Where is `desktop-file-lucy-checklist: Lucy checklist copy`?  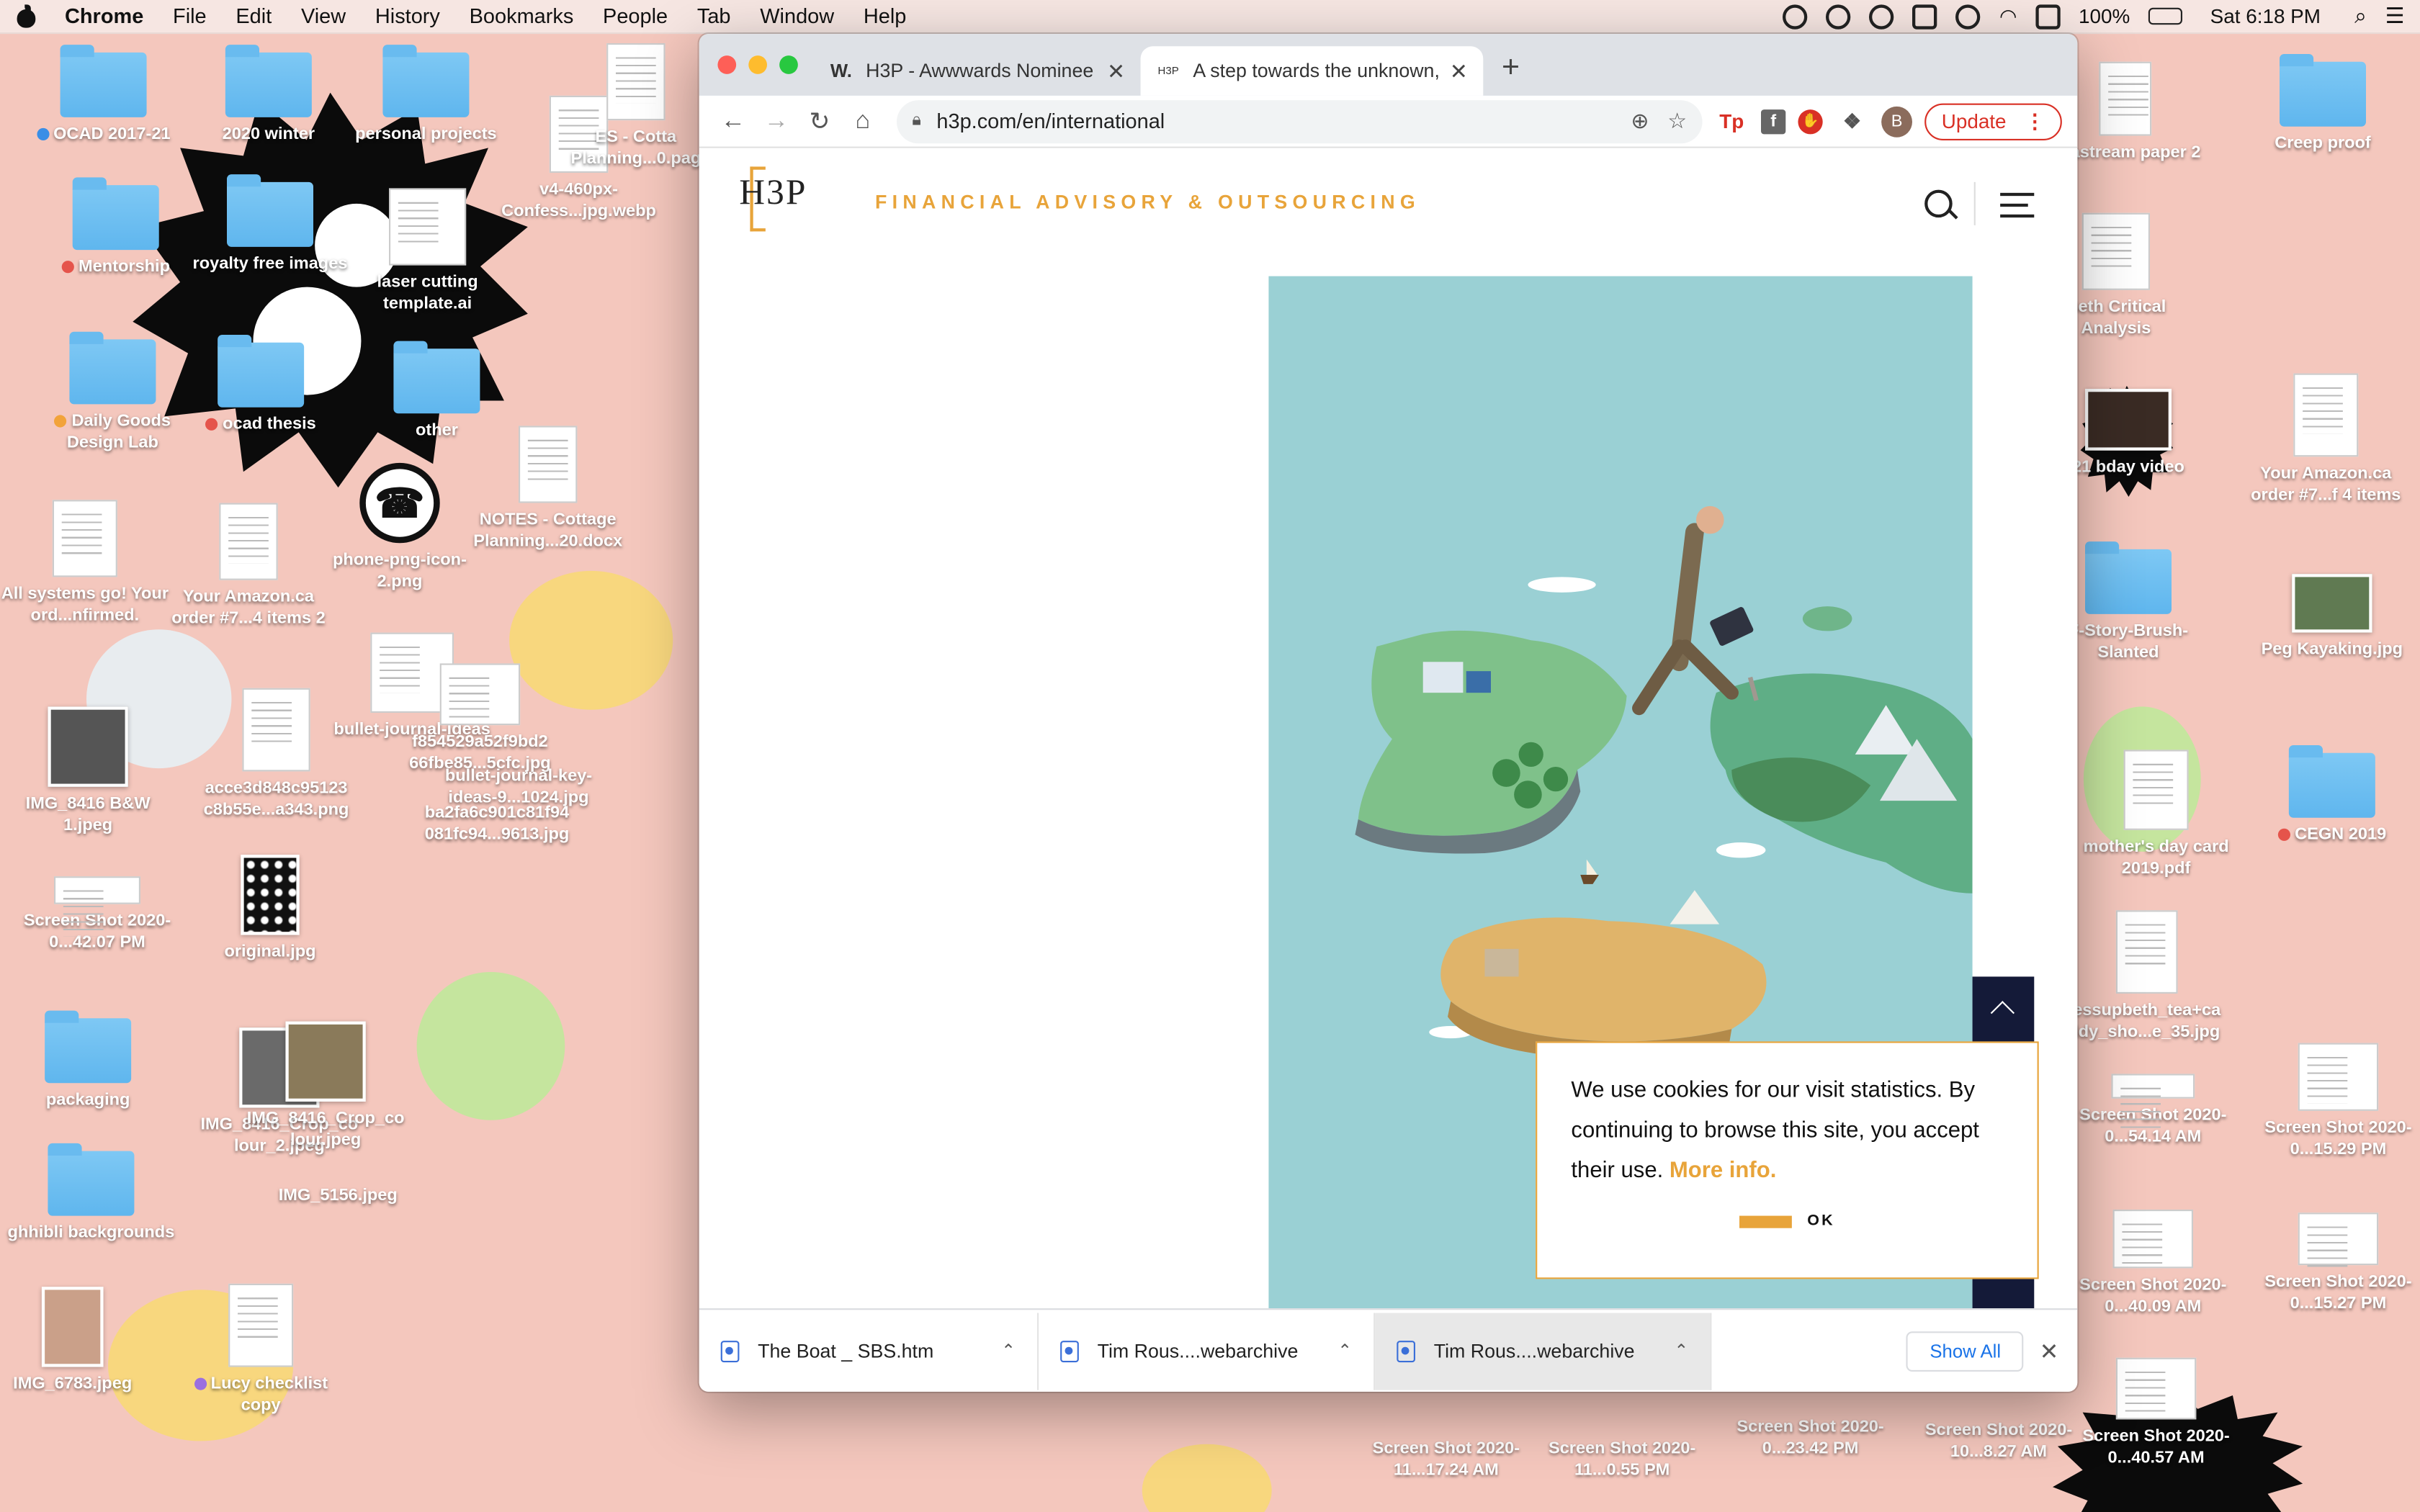
desktop-file-lucy-checklist: Lucy checklist copy is located at coordinates (261, 1349).